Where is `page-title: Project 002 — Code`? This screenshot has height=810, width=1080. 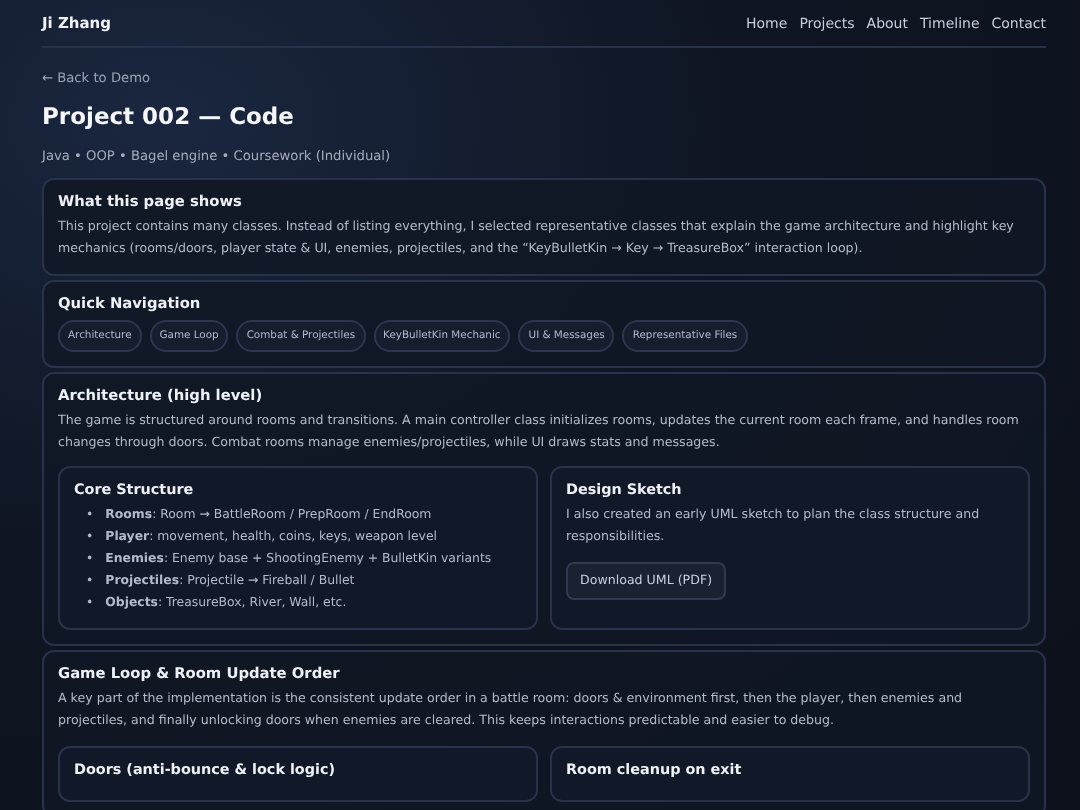 page-title: Project 002 — Code is located at coordinates (169, 116).